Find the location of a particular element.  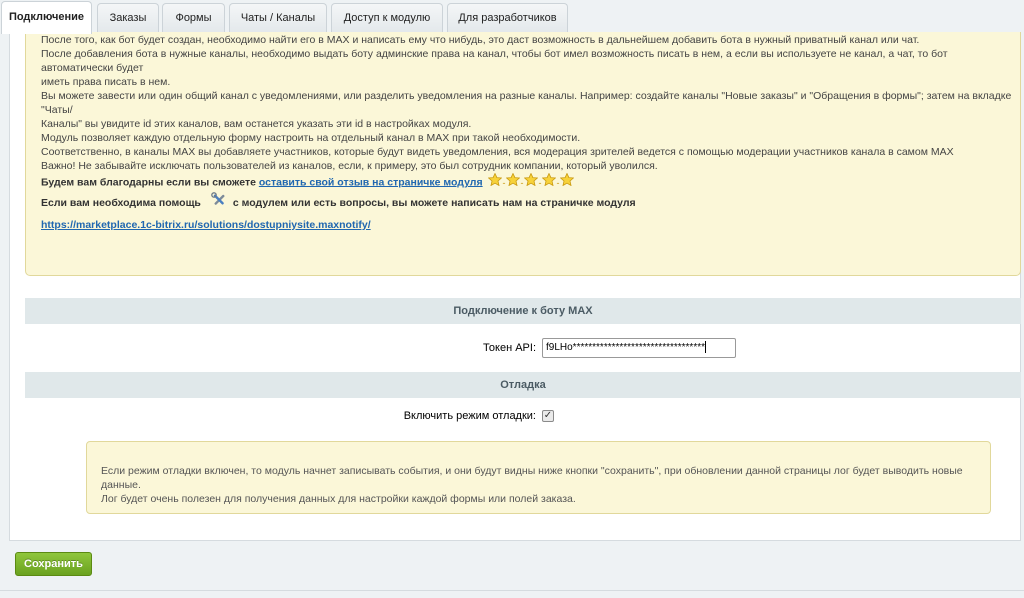

note-text: иметь права писать в нем. is located at coordinates (106, 82).